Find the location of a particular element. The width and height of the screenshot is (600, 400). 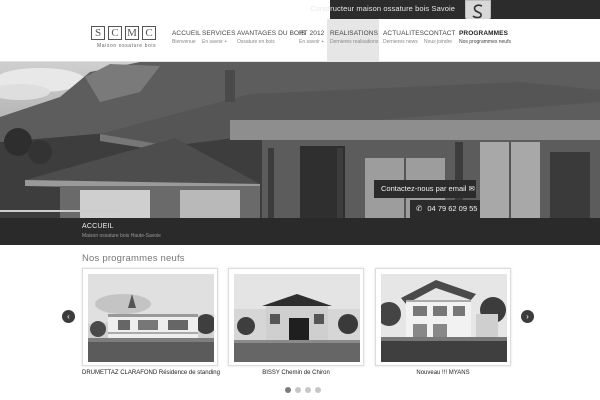

nav-item-actualites: ACTUALITES Dernieres news is located at coordinates (404, 40).